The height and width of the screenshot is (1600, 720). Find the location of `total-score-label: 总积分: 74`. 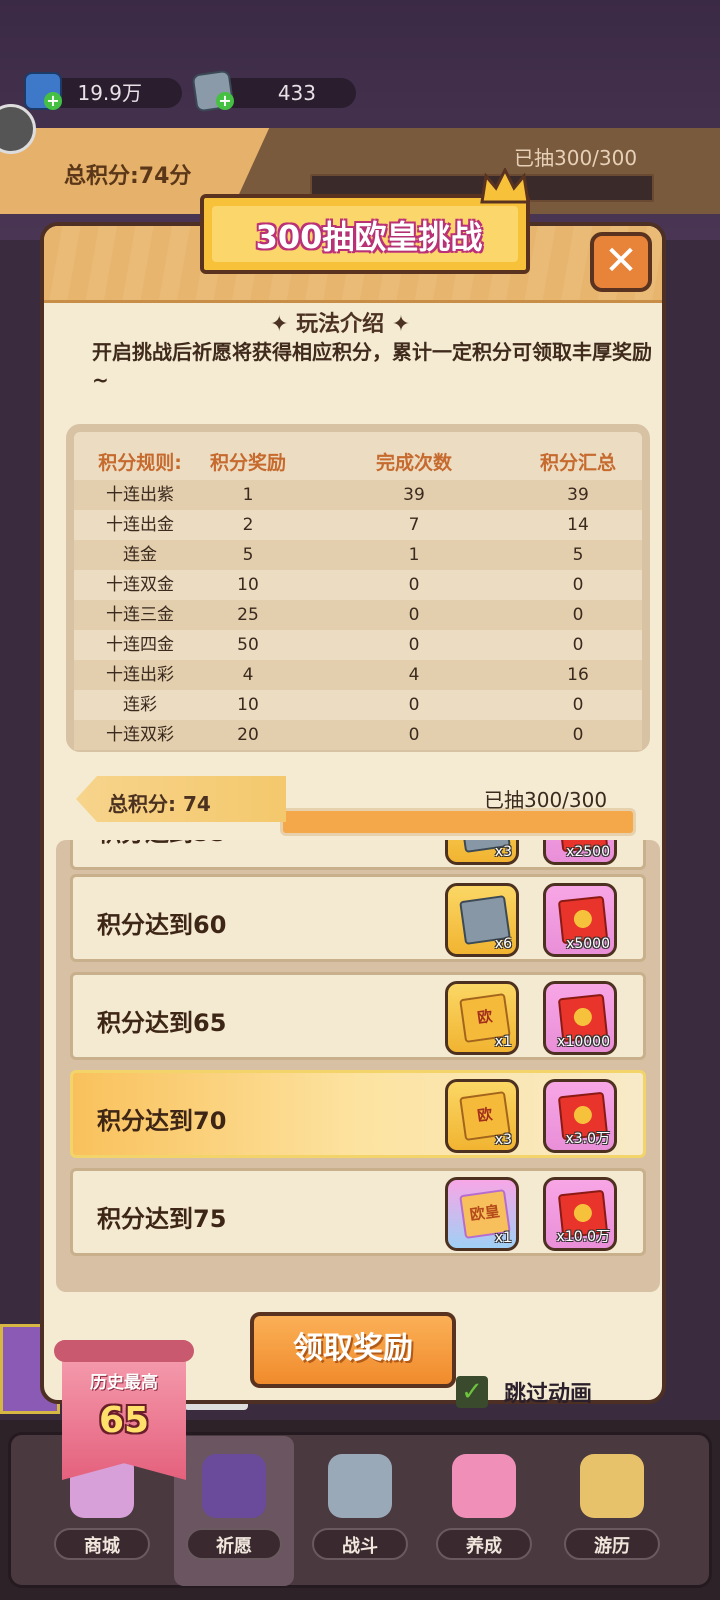

total-score-label: 总积分: 74 is located at coordinates (159, 804).